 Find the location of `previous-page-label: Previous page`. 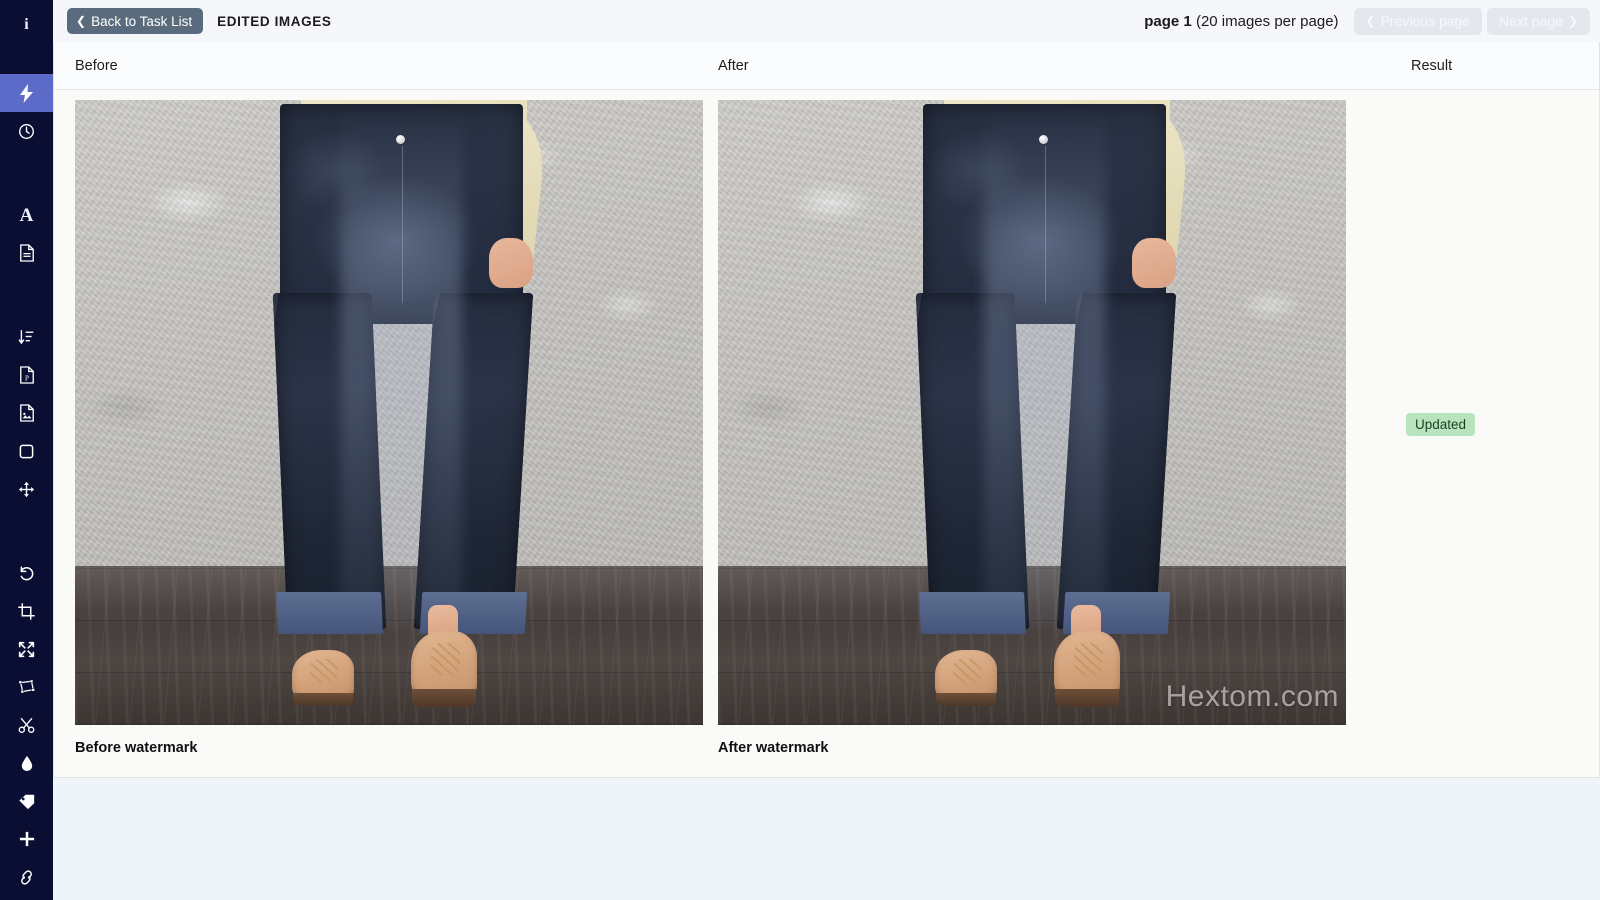

previous-page-label: Previous page is located at coordinates (1425, 21).